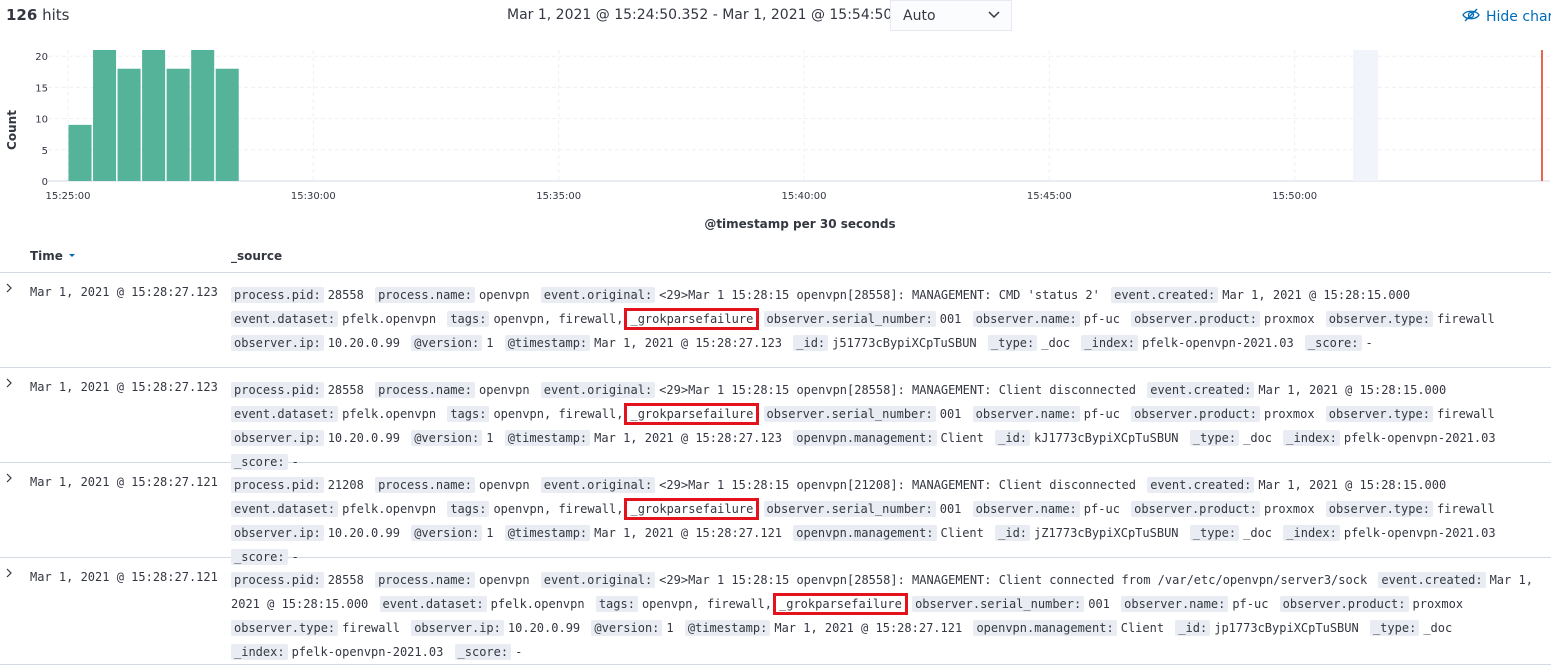 The image size is (1551, 668). I want to click on field-key: process.name:, so click(425, 580).